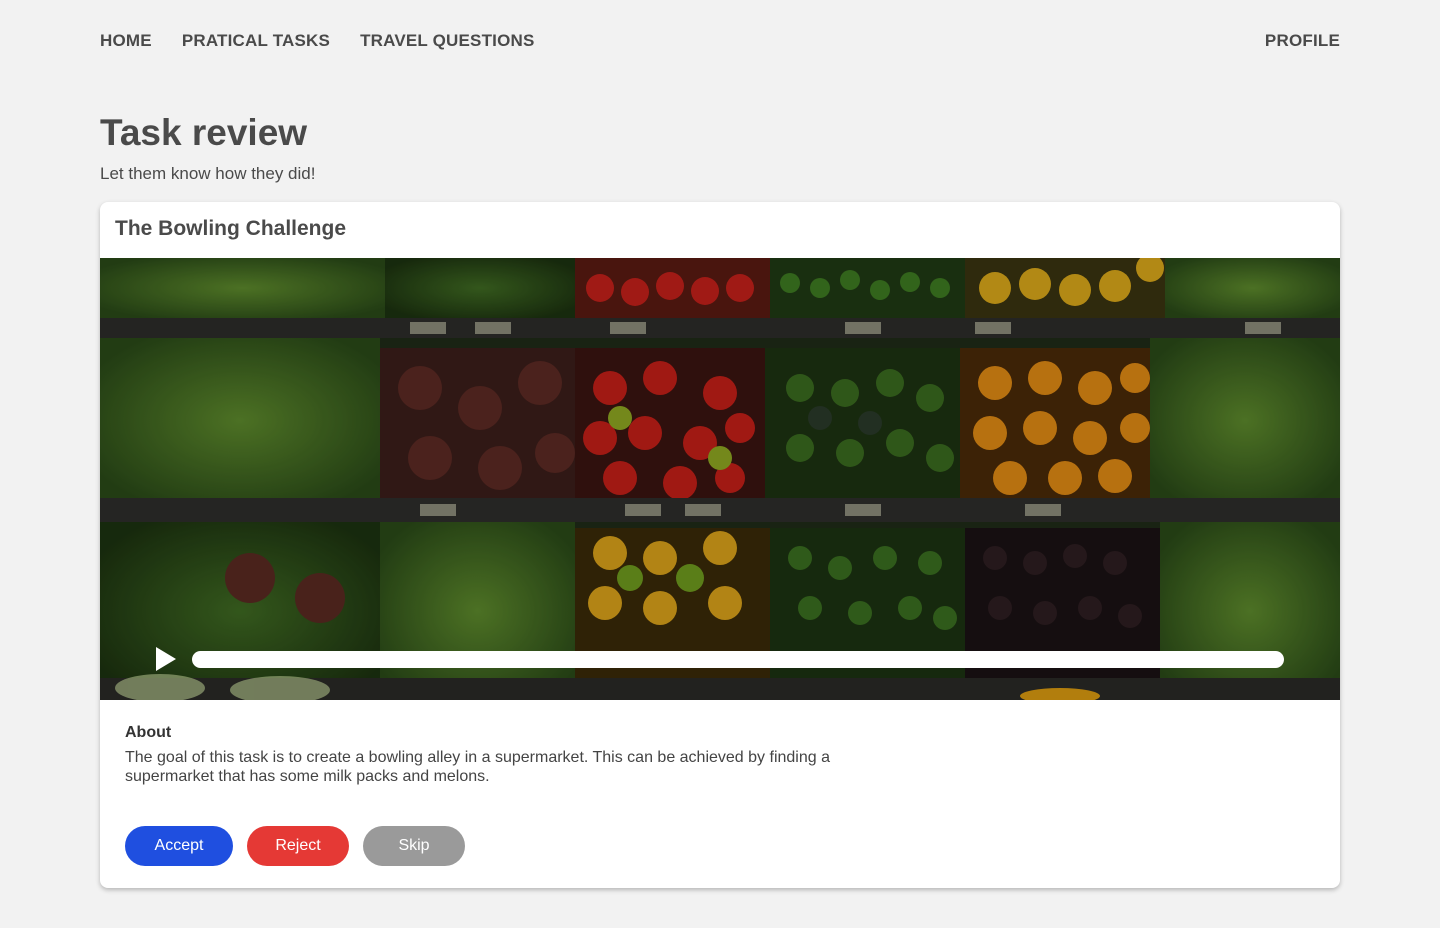 The width and height of the screenshot is (1440, 928). Describe the element at coordinates (298, 846) in the screenshot. I see `reject-button: Reject` at that location.